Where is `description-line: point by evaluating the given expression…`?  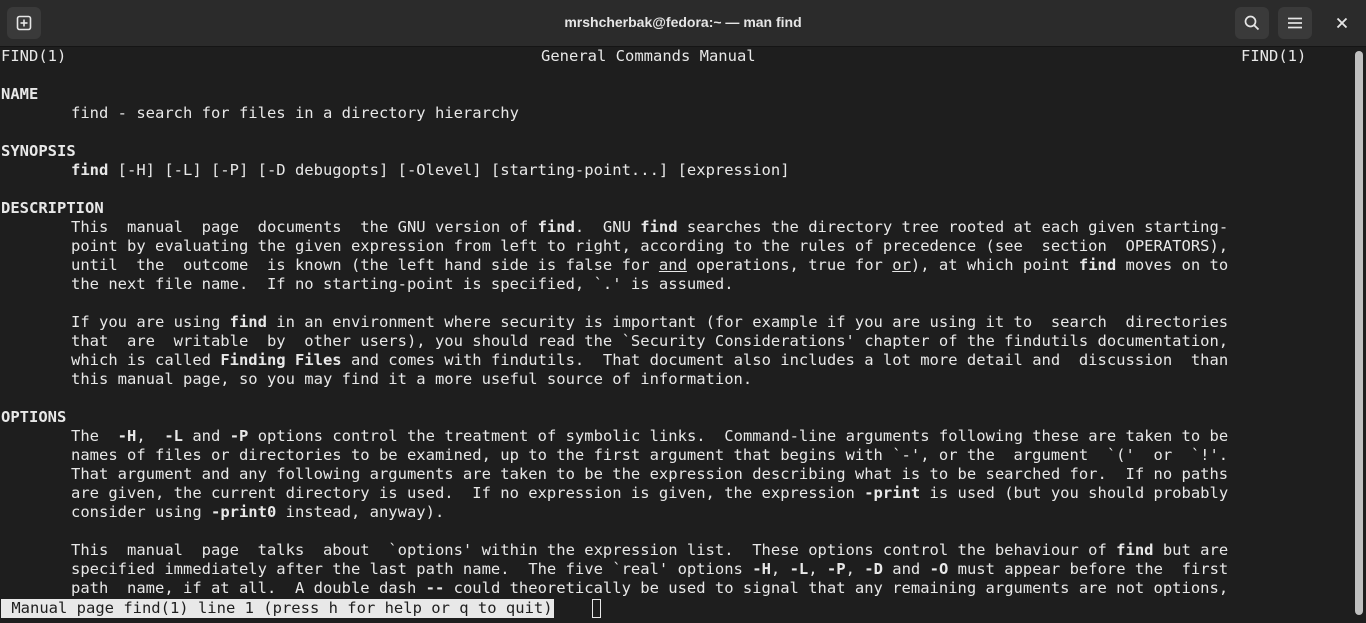 description-line: point by evaluating the given expression… is located at coordinates (650, 246).